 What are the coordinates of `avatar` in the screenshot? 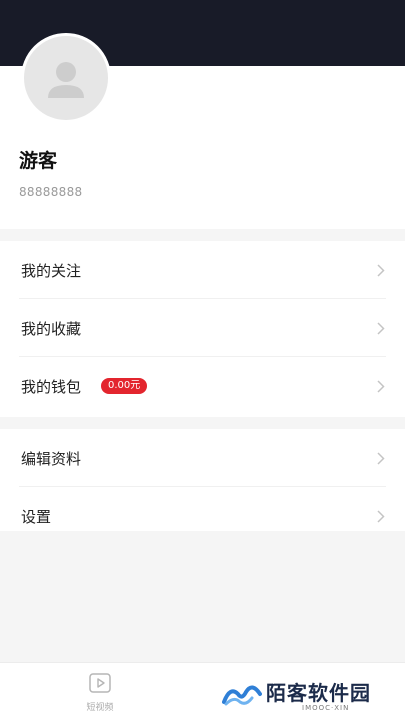 It's located at (66, 78).